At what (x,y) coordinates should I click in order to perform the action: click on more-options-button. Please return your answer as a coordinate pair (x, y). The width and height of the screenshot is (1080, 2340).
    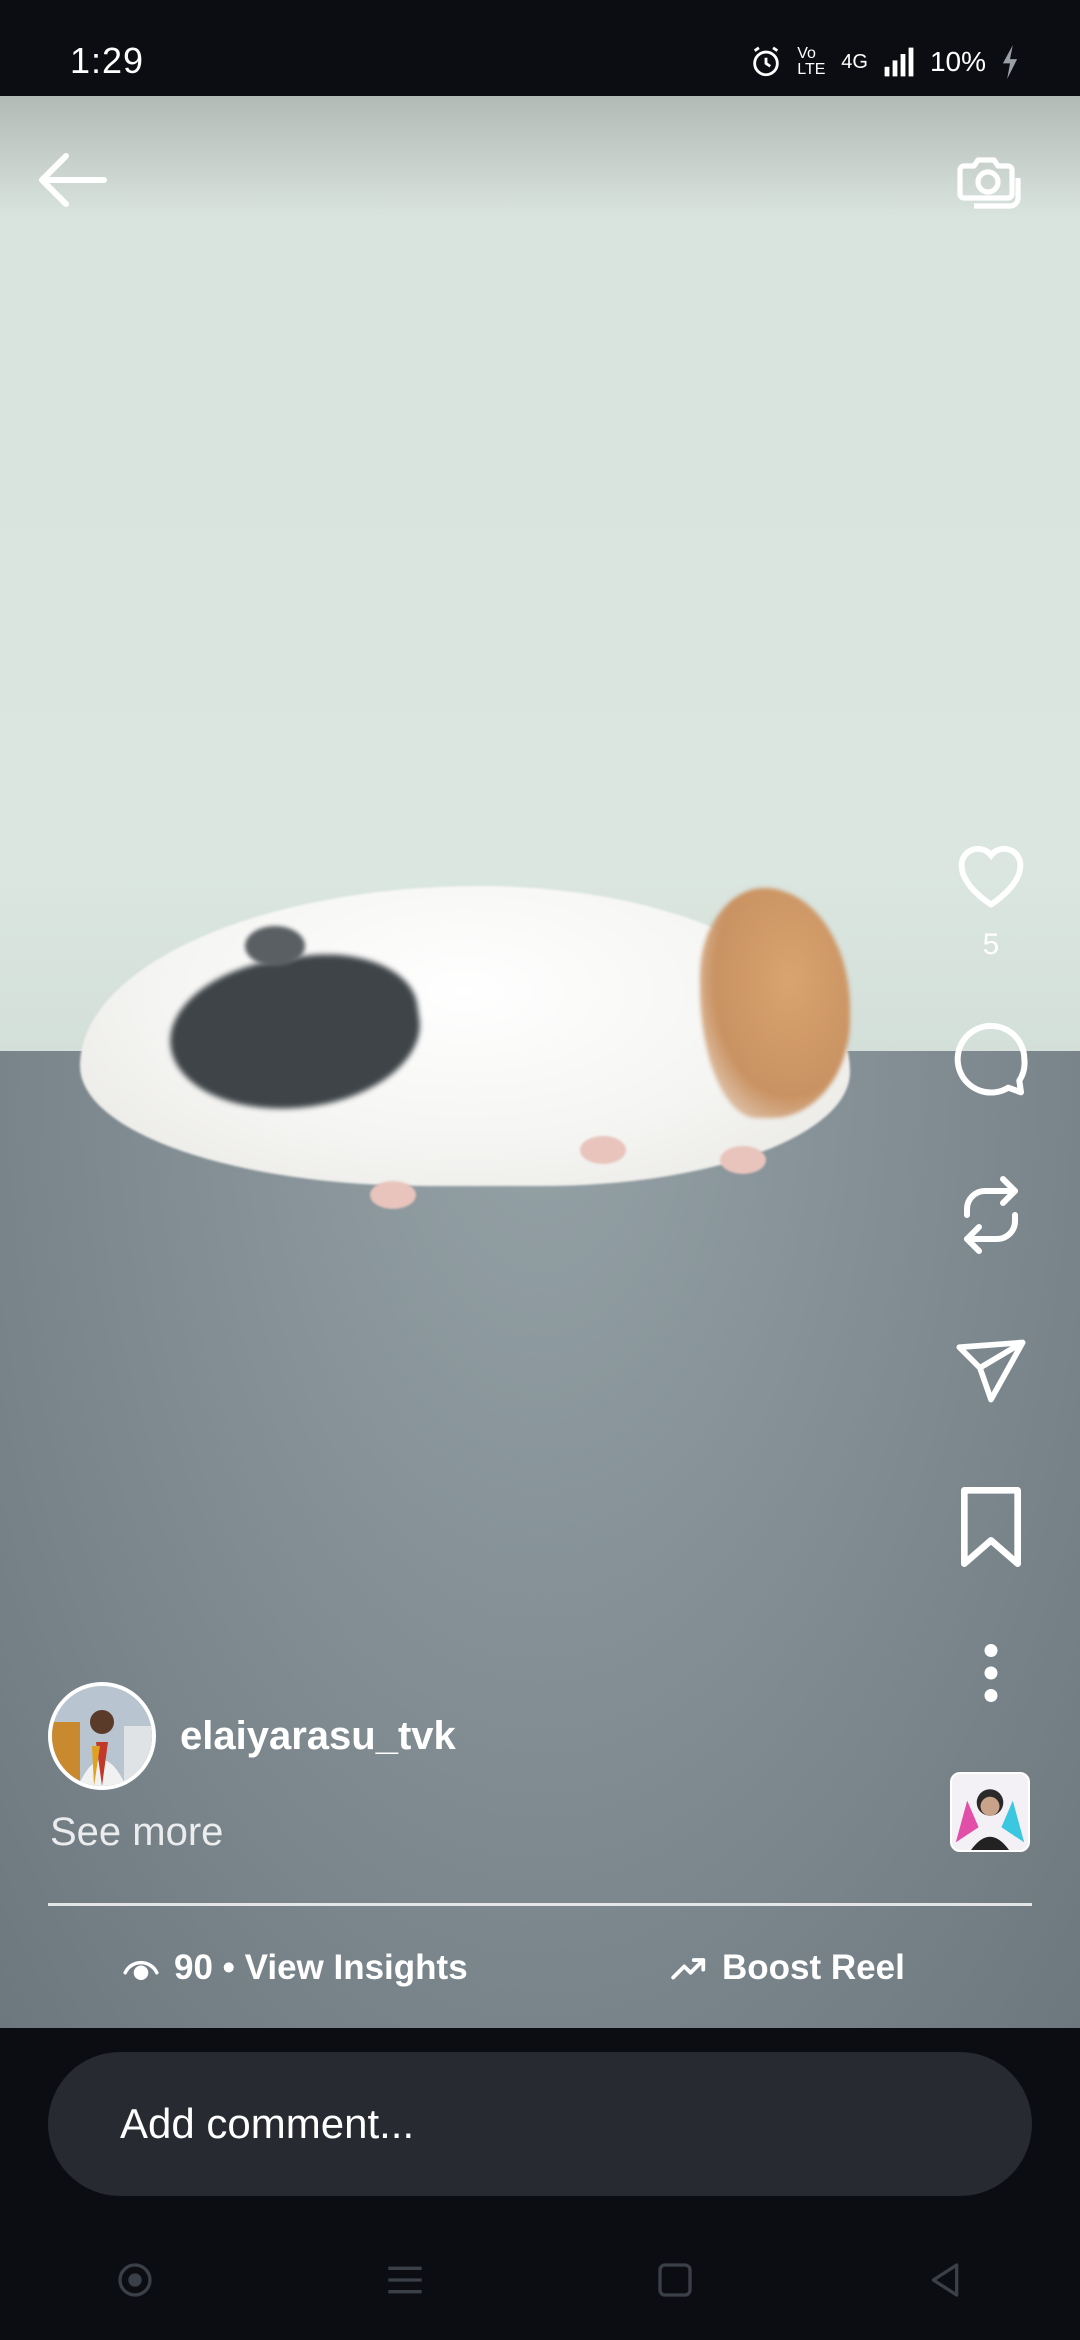
    Looking at the image, I should click on (991, 1673).